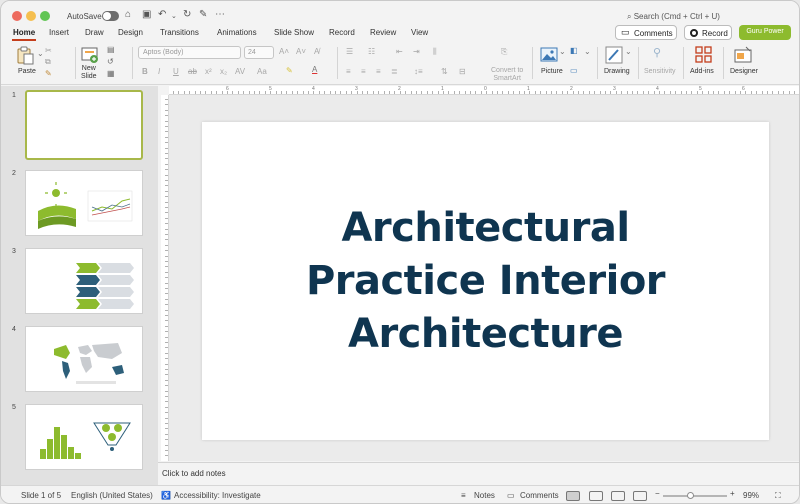 The height and width of the screenshot is (504, 800). Describe the element at coordinates (179, 32) in the screenshot. I see `tab-transitions: Transitions` at that location.